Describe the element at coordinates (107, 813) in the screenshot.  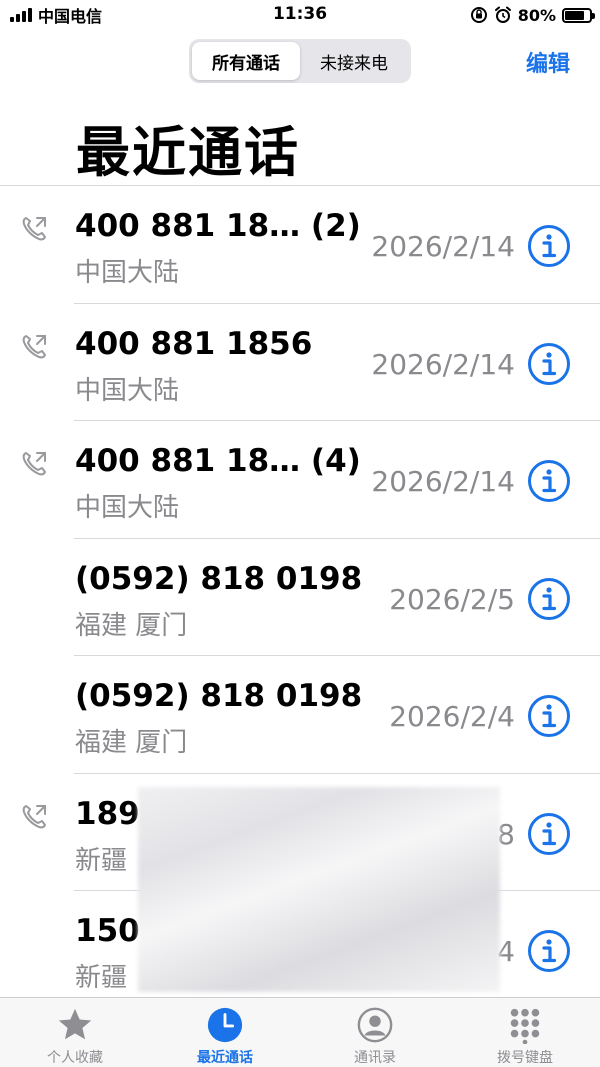
I see `call-number: 189` at that location.